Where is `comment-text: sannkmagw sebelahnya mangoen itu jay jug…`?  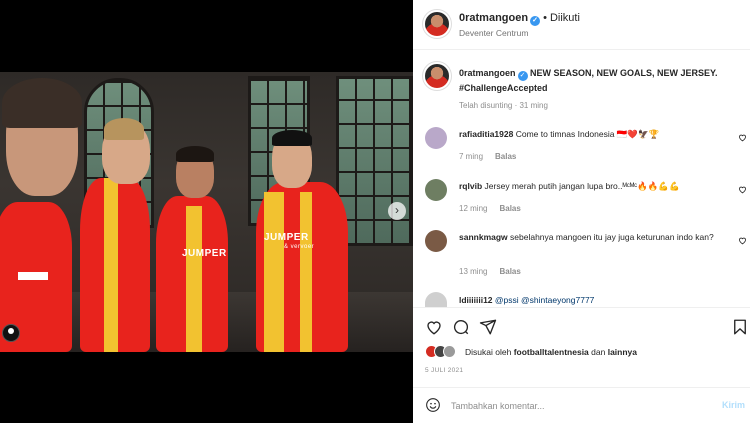 comment-text: sannkmagw sebelahnya mangoen itu jay jug… is located at coordinates (594, 237).